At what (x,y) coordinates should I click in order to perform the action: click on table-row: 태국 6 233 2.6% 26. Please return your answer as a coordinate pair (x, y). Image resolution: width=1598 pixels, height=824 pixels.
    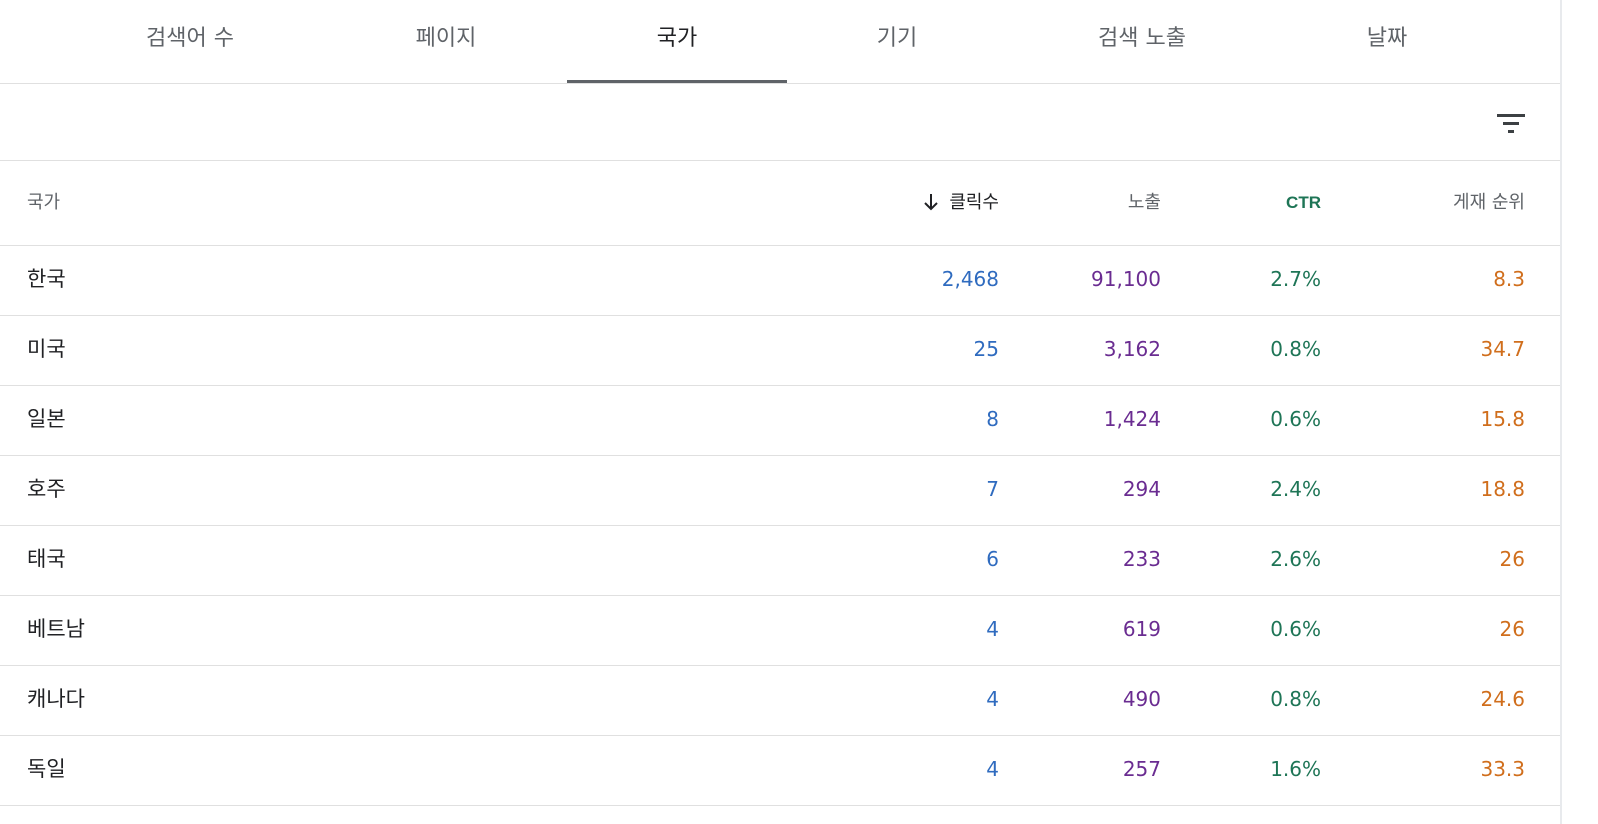
    Looking at the image, I should click on (780, 561).